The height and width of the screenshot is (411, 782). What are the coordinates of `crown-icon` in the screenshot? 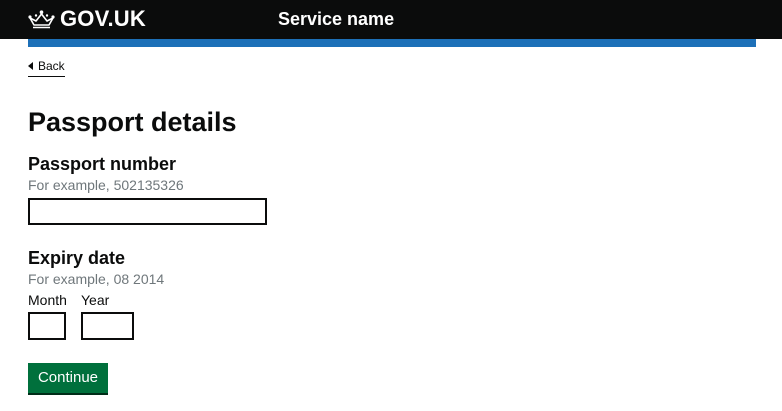 It's located at (41, 19).